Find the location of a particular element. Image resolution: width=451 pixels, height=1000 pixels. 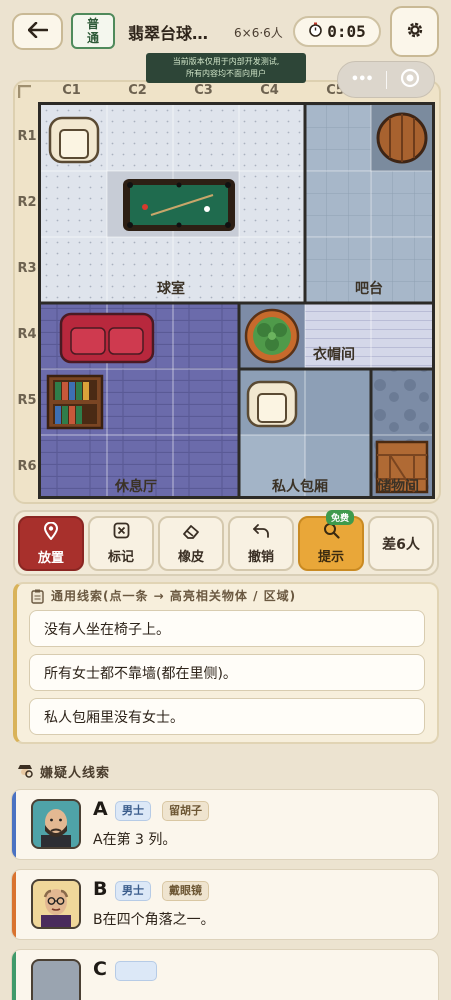

room-label-private-box: 私人包厢 is located at coordinates (300, 487).